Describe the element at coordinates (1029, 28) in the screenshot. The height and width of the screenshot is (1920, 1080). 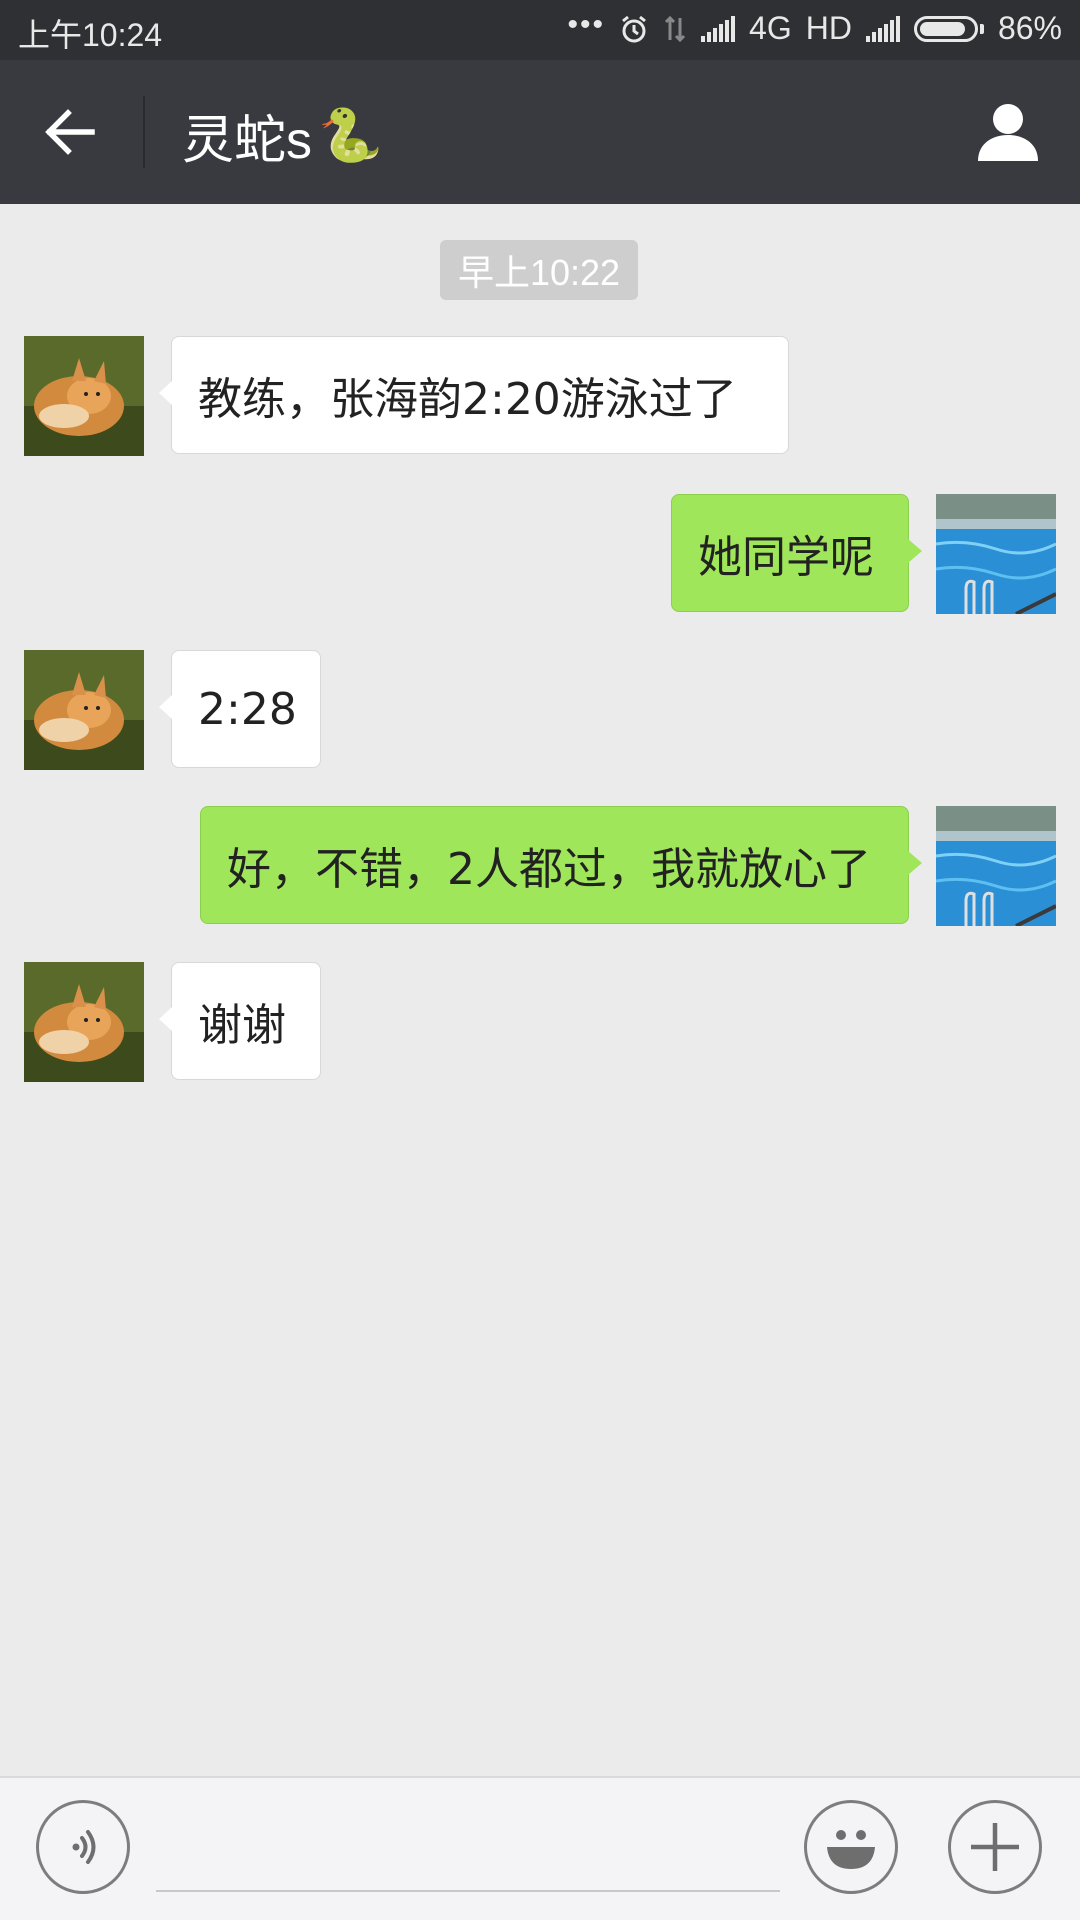
I see `battery-percent: 86%` at that location.